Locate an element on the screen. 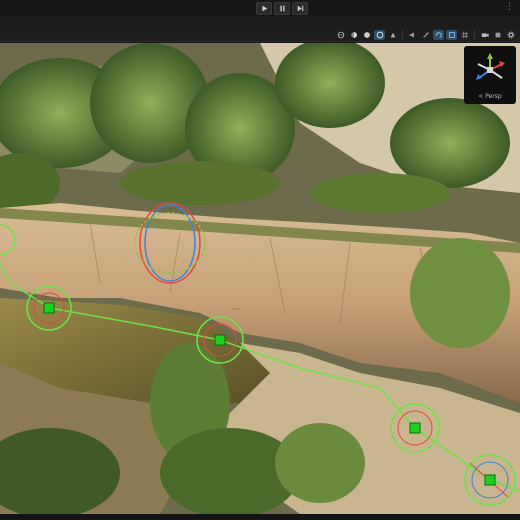 This screenshot has width=520, height=520. bottom-border is located at coordinates (260, 517).